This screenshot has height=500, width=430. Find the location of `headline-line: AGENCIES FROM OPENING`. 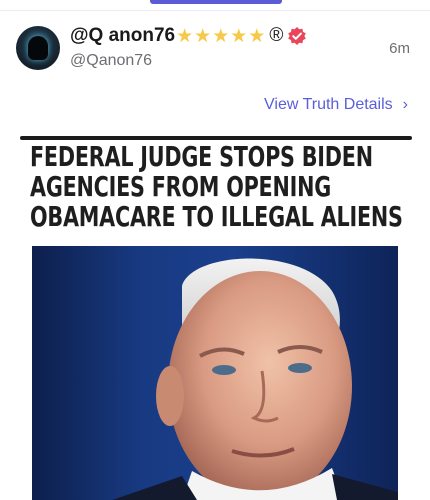

headline-line: AGENCIES FROM OPENING is located at coordinates (180, 186).